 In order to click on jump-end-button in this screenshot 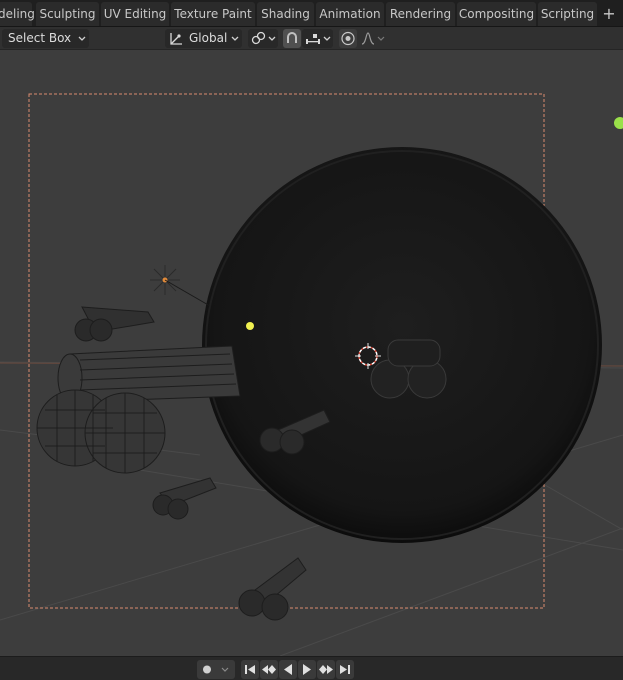, I will do `click(345, 669)`.